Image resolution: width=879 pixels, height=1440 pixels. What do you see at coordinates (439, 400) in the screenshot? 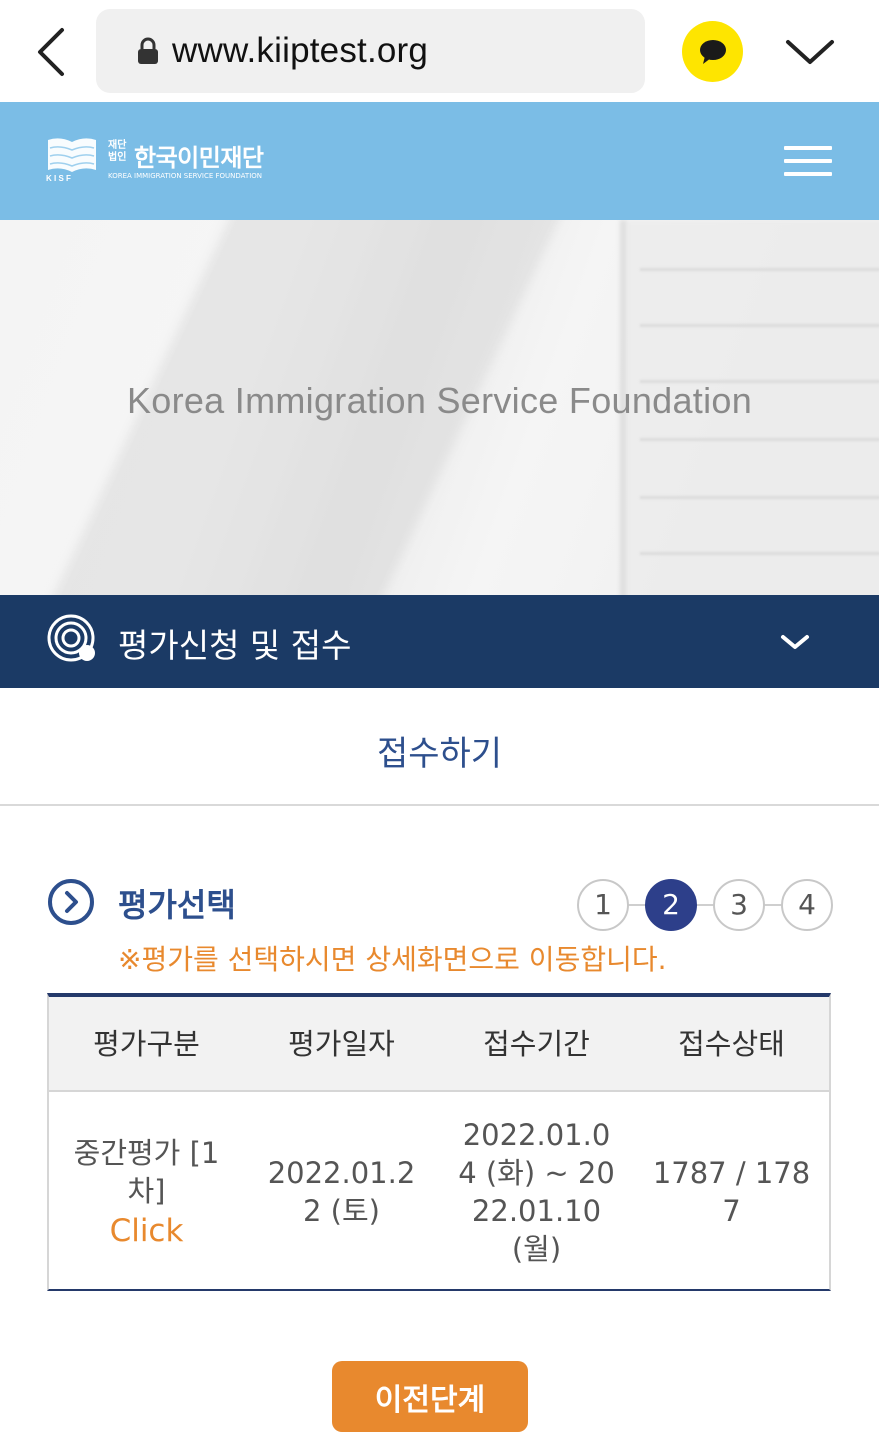
I see `hero-title: Korea Immigration Service Foundation` at bounding box center [439, 400].